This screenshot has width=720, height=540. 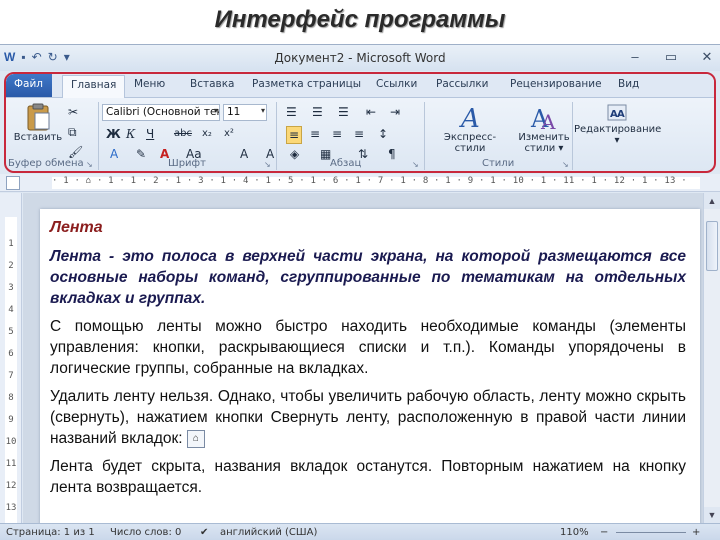 What do you see at coordinates (11, 508) in the screenshot?
I see `ruler-number: 13` at bounding box center [11, 508].